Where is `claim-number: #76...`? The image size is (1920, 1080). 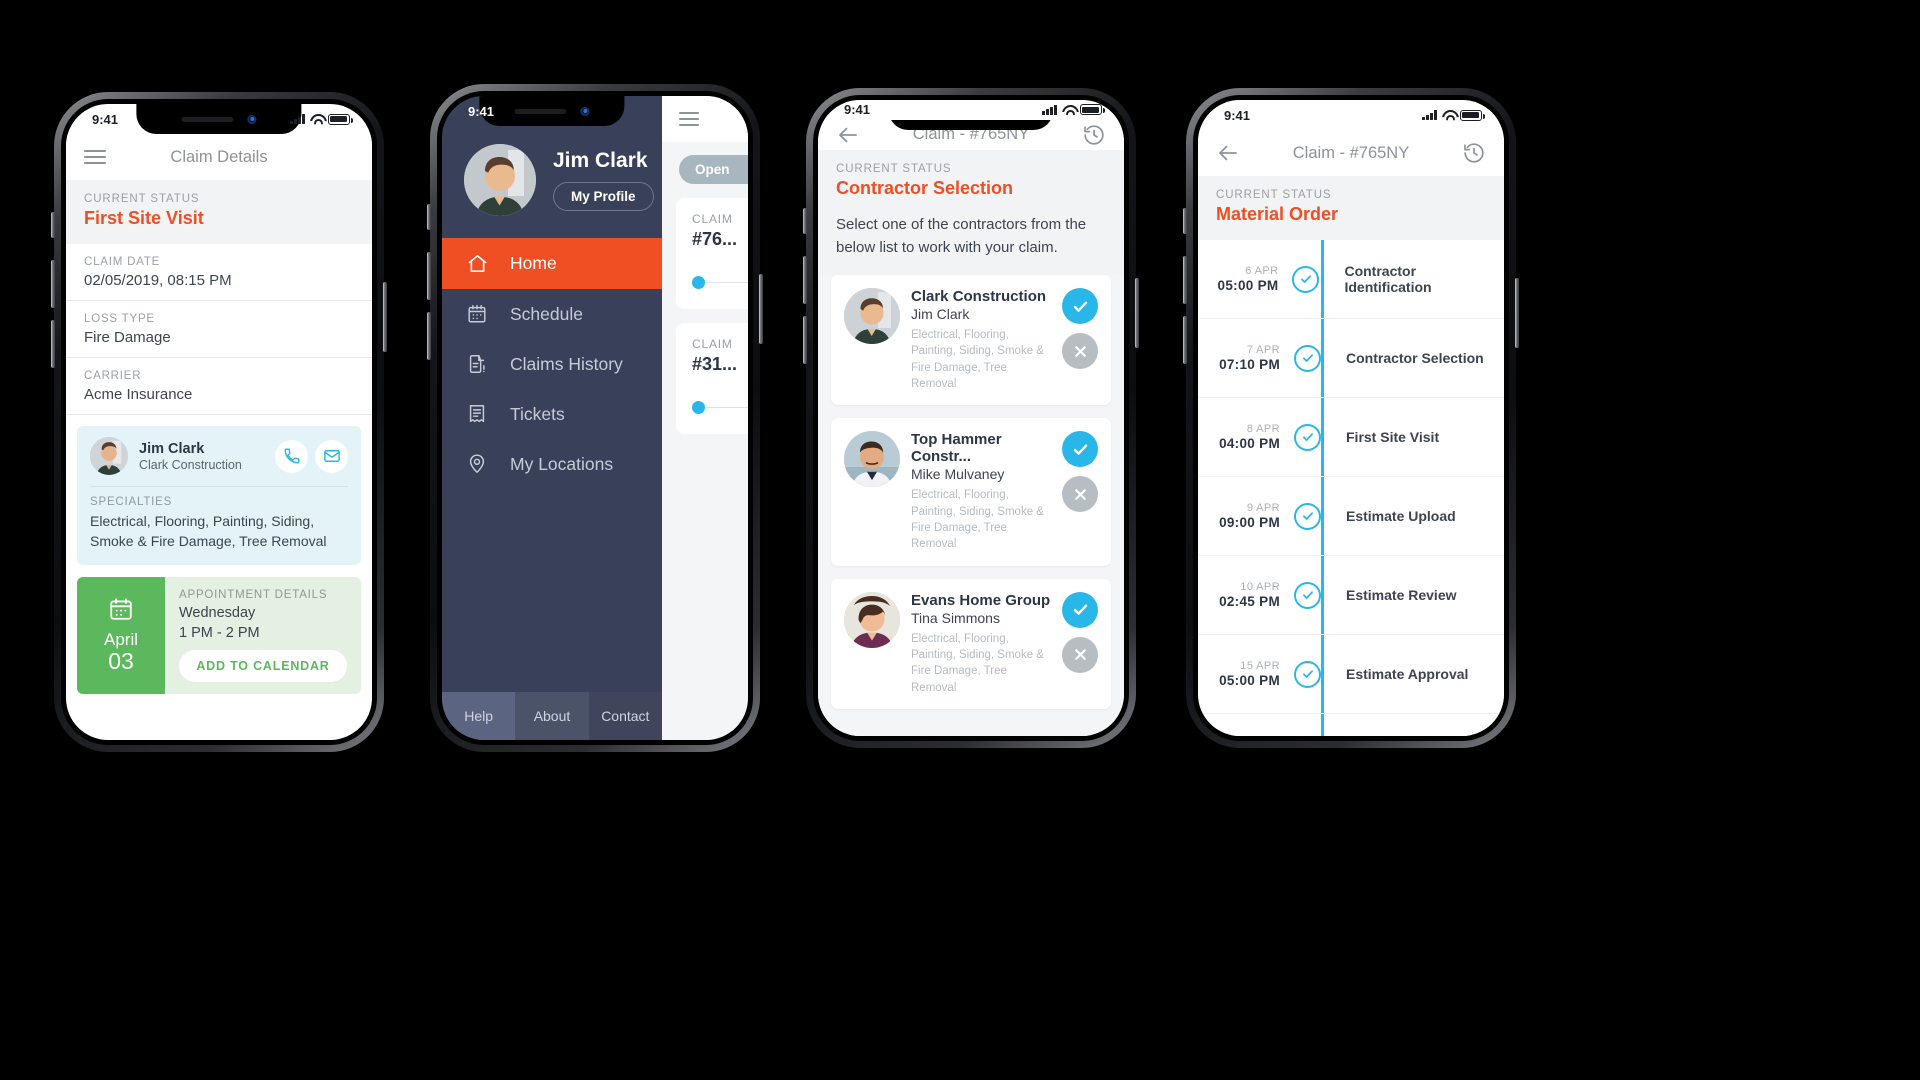
claim-number: #76... is located at coordinates (715, 239).